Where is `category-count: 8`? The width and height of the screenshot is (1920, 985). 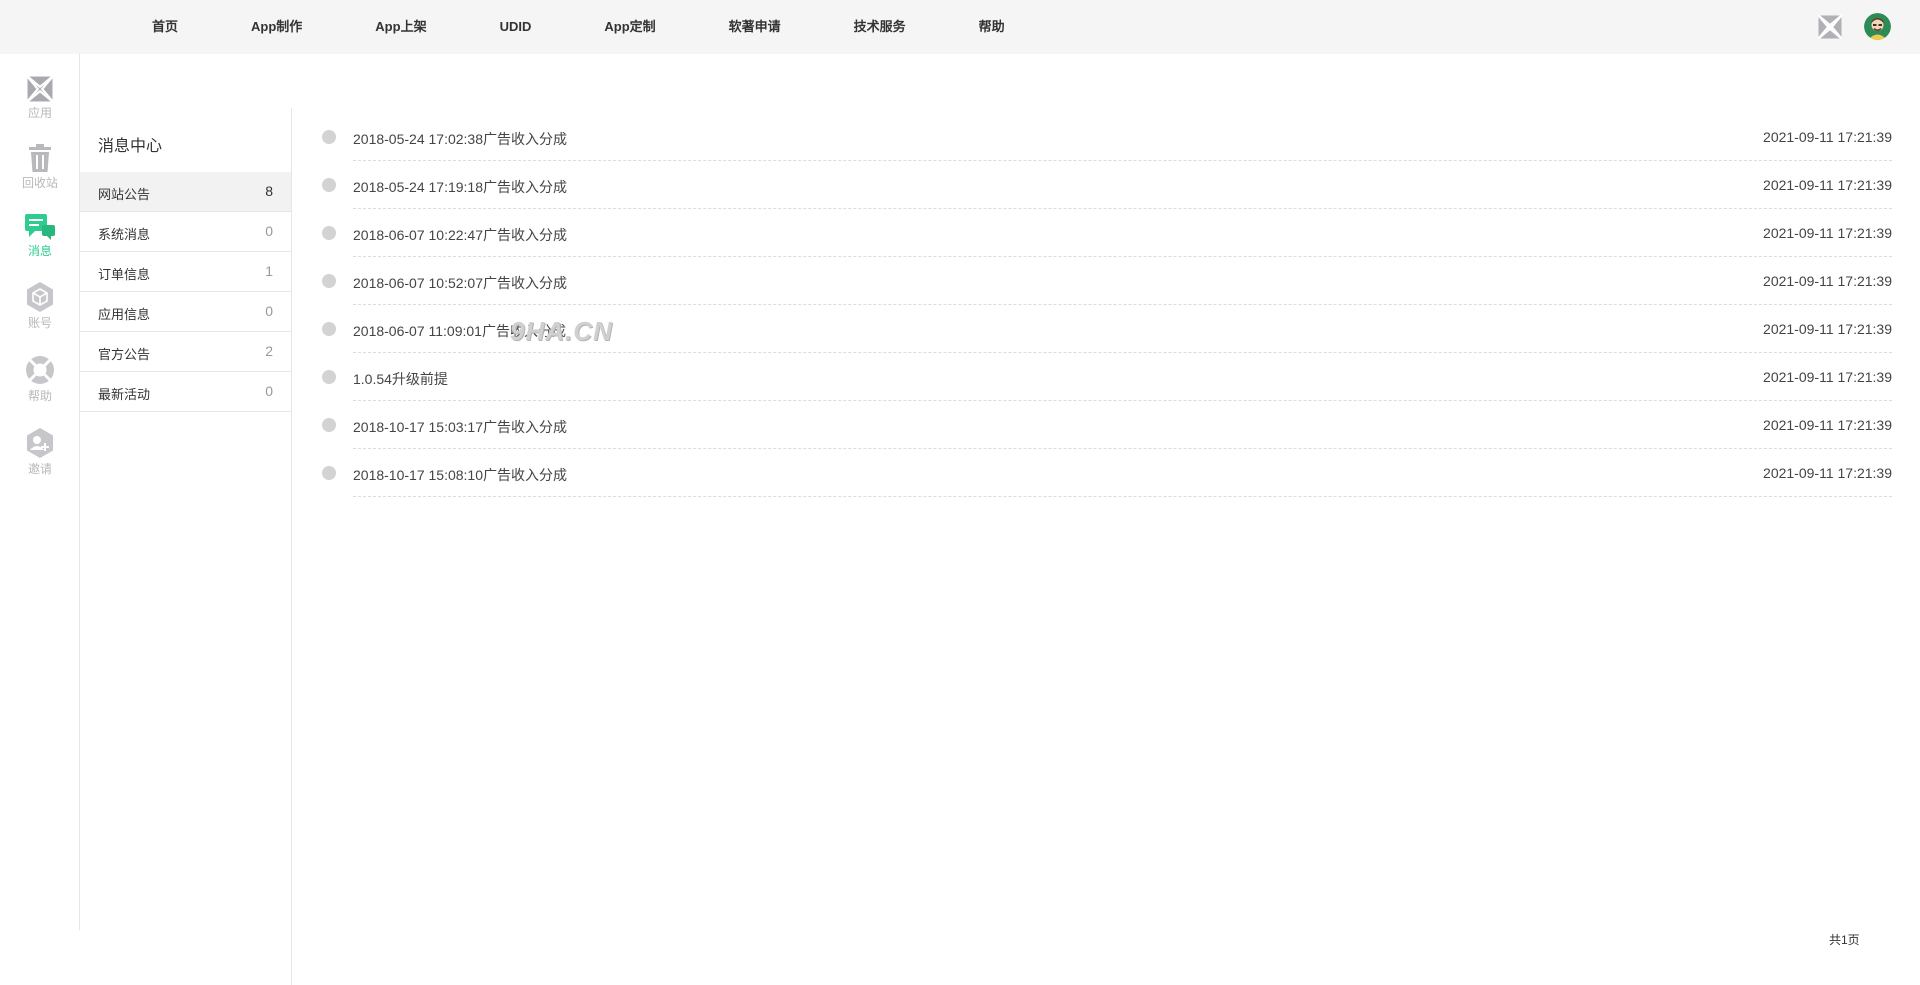 category-count: 8 is located at coordinates (269, 191).